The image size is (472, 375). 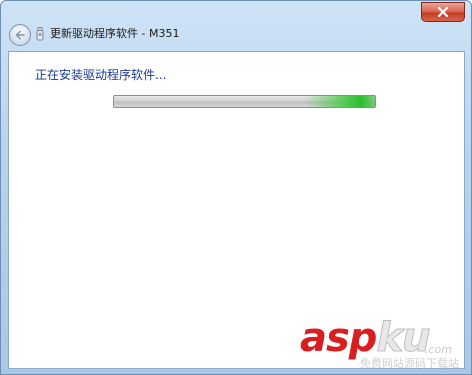 I want to click on back-arrow-icon, so click(x=20, y=35).